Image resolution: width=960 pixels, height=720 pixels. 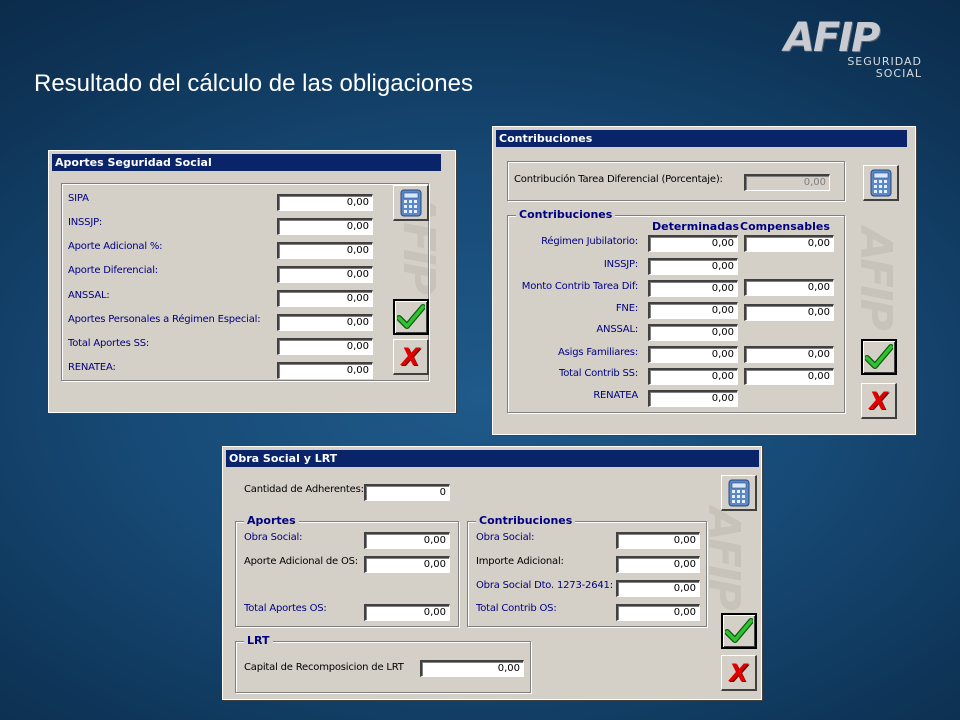 What do you see at coordinates (164, 319) in the screenshot?
I see `aportes-row-label: Aportes Personales a Régimen Especial:` at bounding box center [164, 319].